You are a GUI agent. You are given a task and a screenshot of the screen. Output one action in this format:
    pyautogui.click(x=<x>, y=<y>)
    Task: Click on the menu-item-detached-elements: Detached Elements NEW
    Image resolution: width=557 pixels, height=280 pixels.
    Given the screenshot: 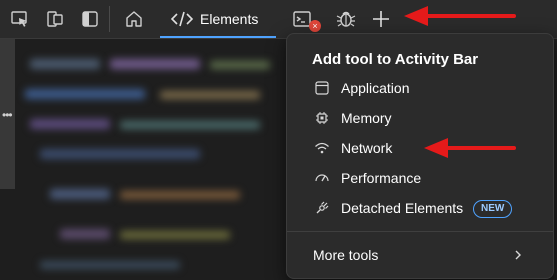 What is the action you would take?
    pyautogui.click(x=420, y=208)
    